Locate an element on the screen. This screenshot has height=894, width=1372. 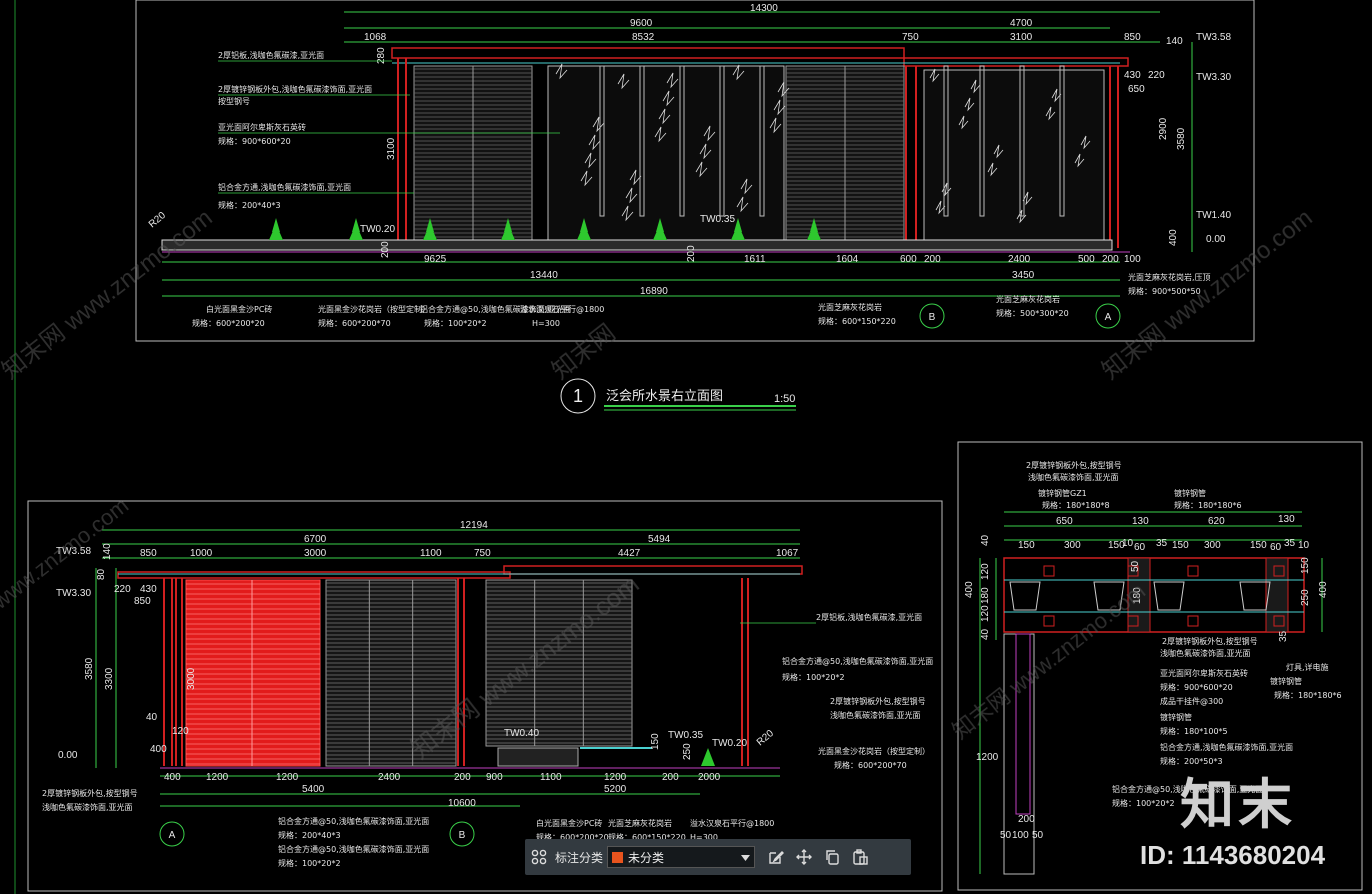
dim-v2-150: 150 is located at coordinates (655, 741).